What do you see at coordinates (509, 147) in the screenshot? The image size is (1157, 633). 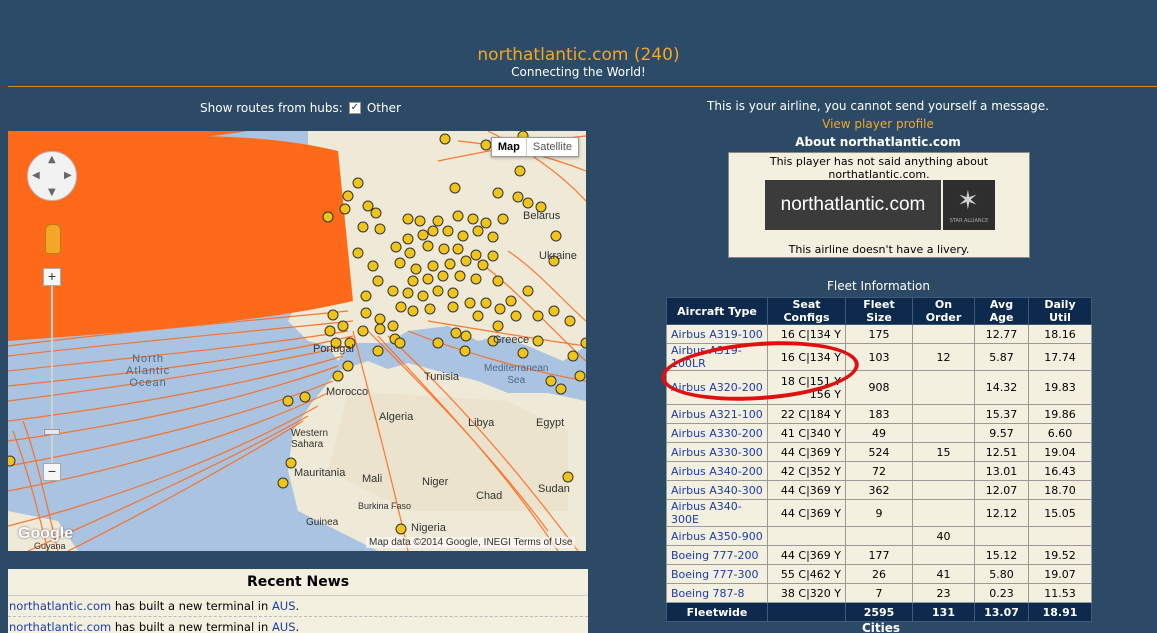 I see `map-view-button: Map` at bounding box center [509, 147].